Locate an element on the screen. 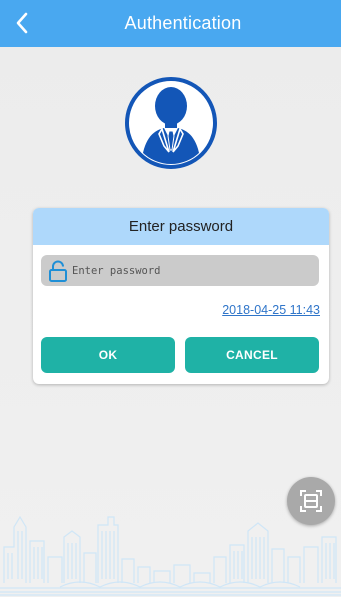 This screenshot has height=597, width=341. dialog-title: Enter password is located at coordinates (181, 226).